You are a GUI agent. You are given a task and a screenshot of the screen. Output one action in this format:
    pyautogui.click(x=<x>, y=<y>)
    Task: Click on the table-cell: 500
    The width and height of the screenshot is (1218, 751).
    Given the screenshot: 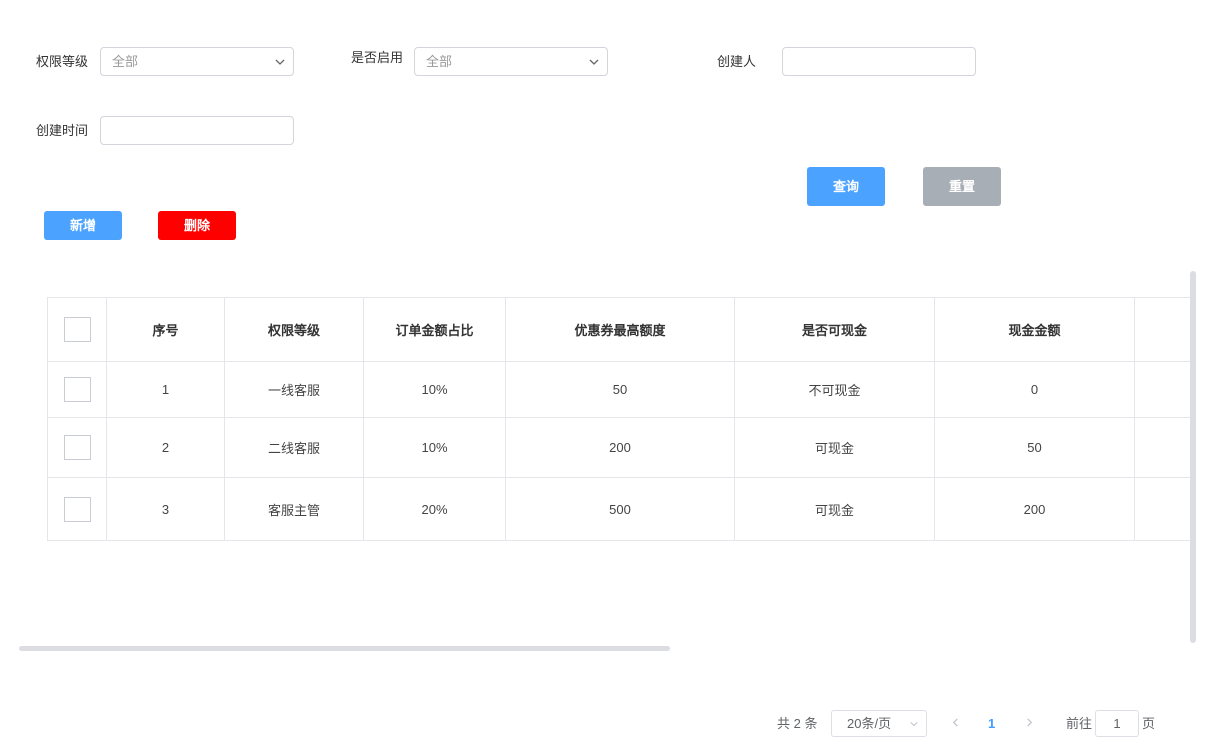 What is the action you would take?
    pyautogui.click(x=620, y=509)
    